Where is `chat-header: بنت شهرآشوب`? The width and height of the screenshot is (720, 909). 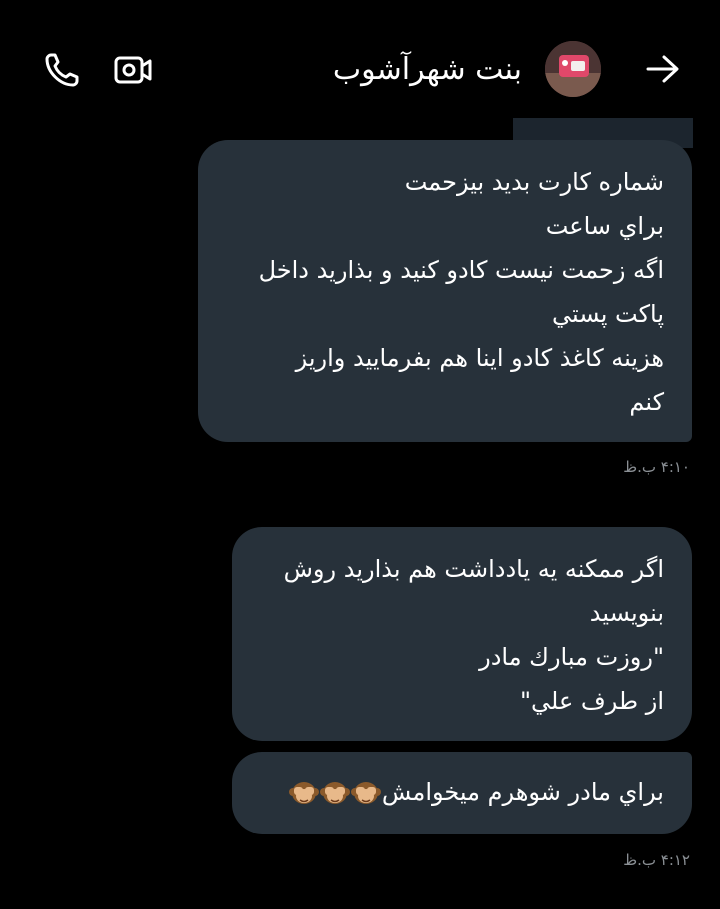
chat-header: بنت شهرآشوب is located at coordinates (360, 67).